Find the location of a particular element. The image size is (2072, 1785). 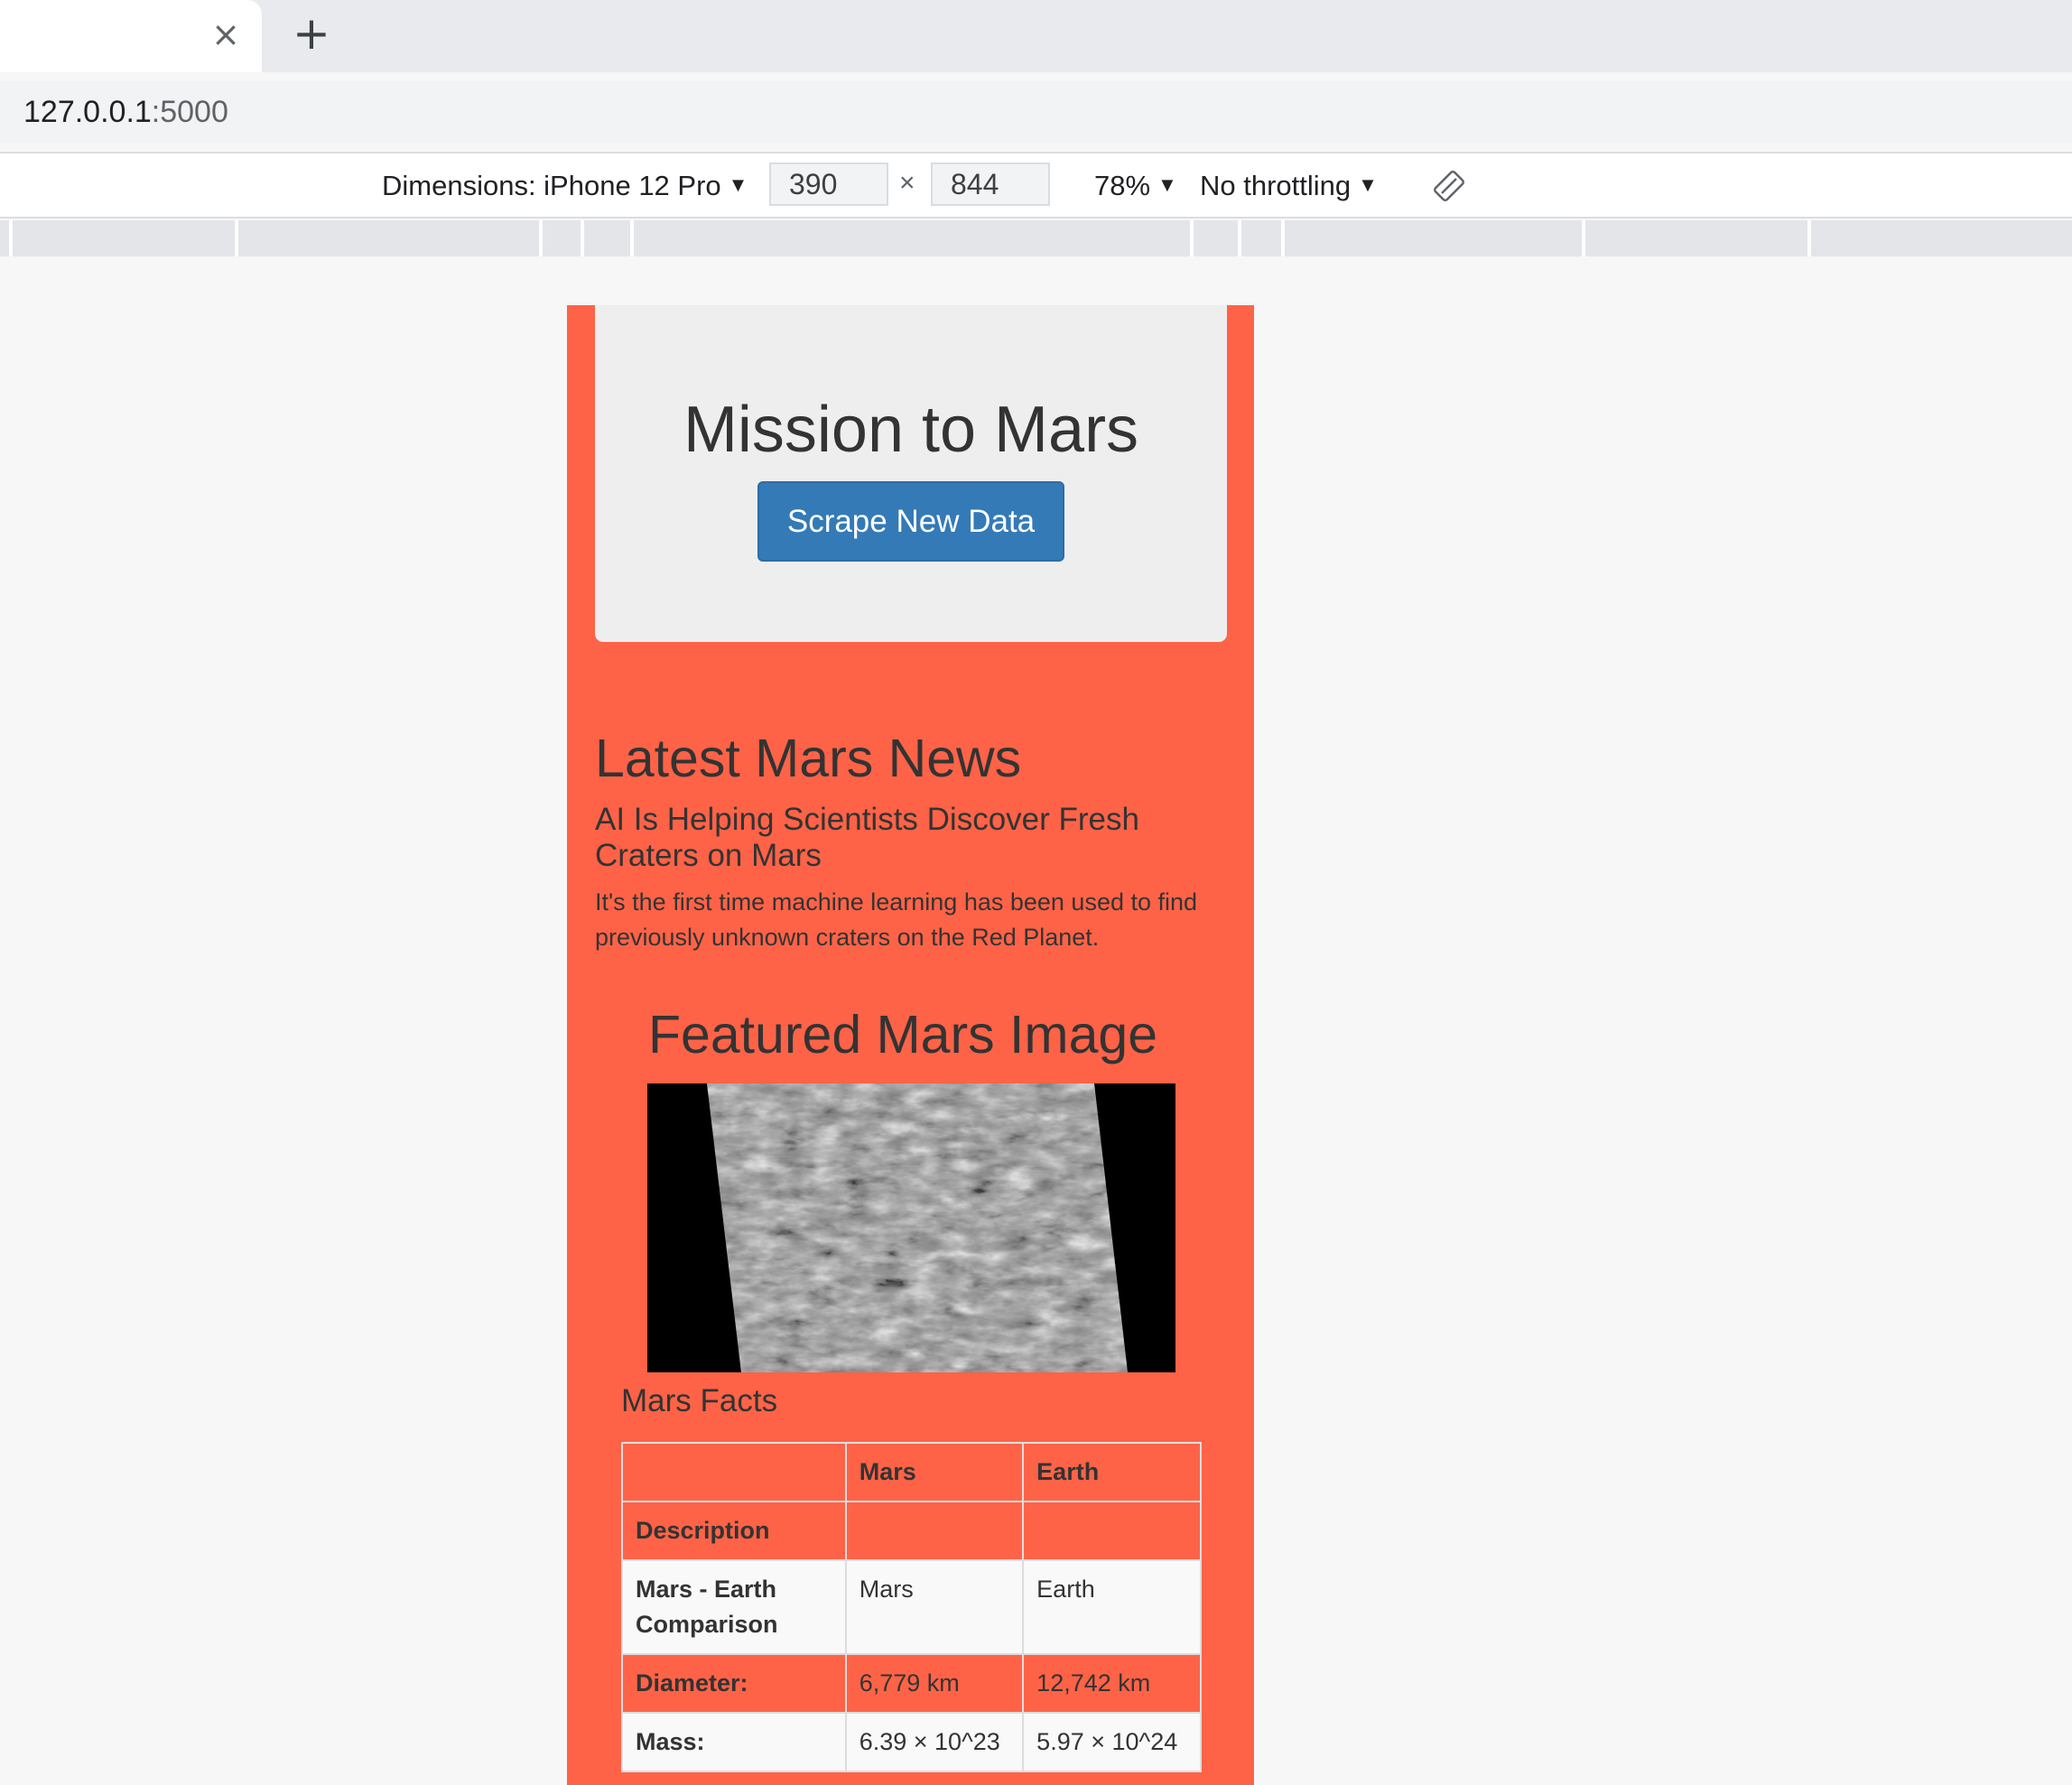

column-header: Mars is located at coordinates (935, 1472).